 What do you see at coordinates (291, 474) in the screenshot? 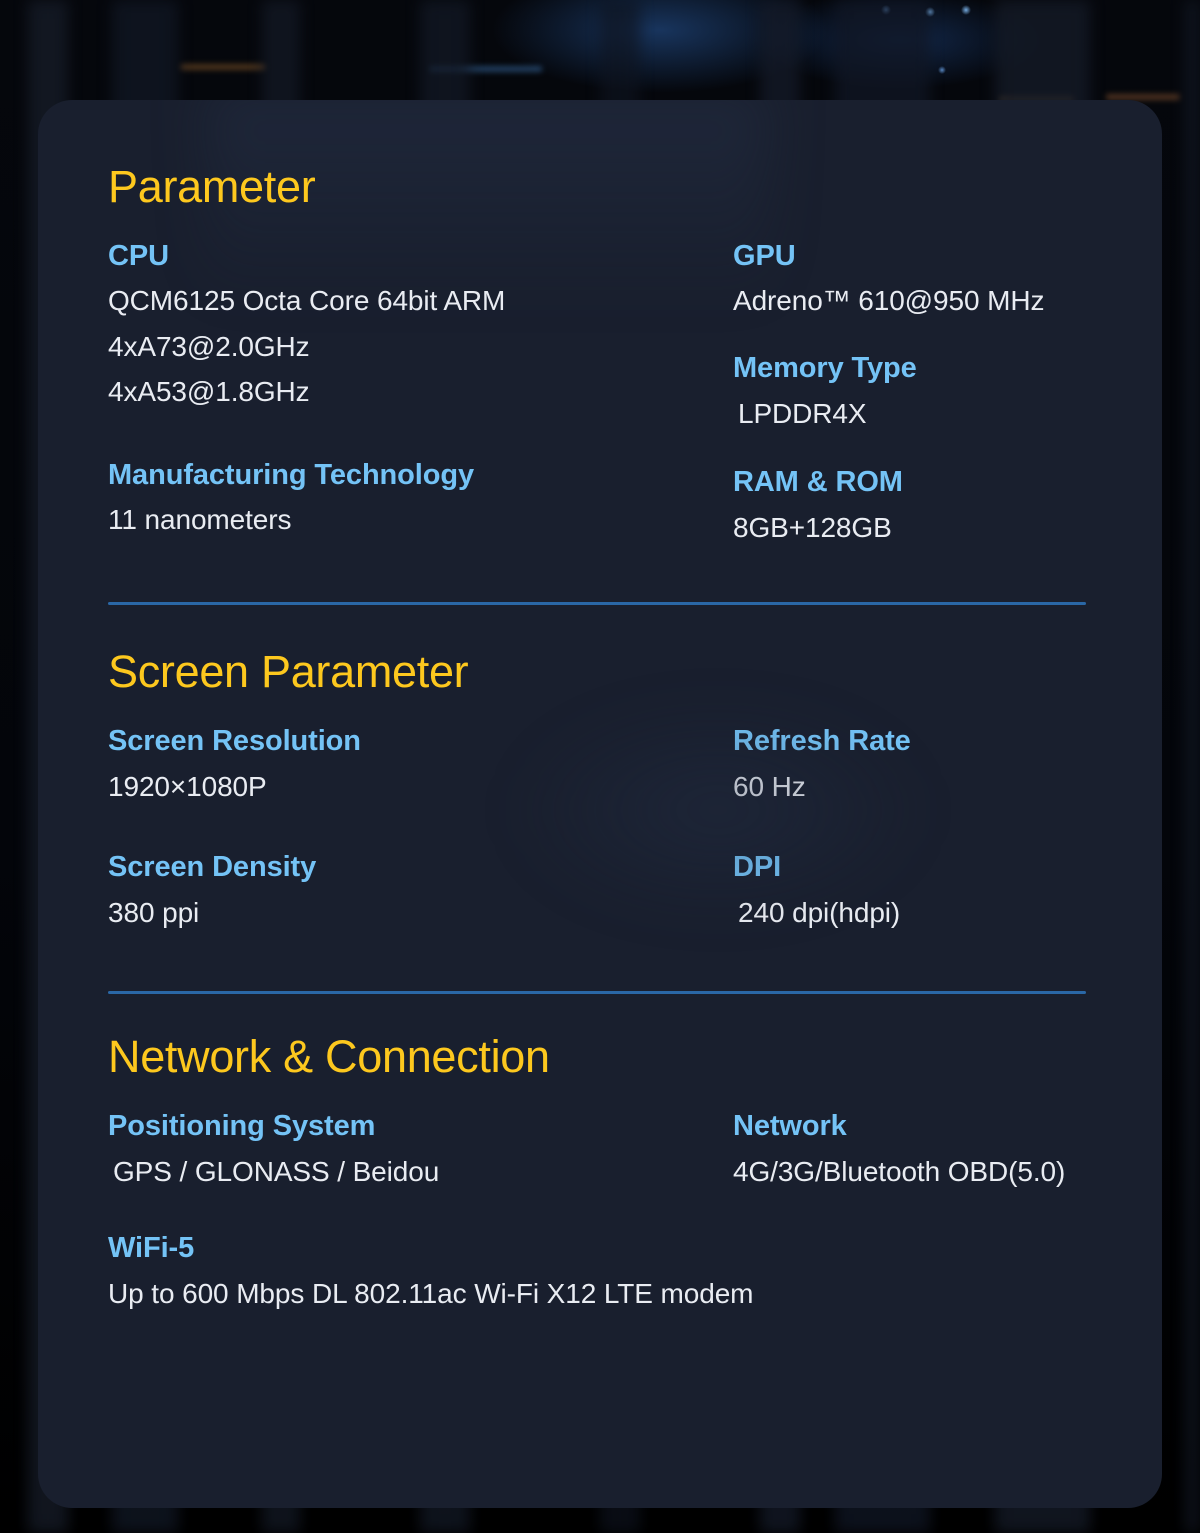
I see `field-label-manufacturing-technology: Manufacturing Technology` at bounding box center [291, 474].